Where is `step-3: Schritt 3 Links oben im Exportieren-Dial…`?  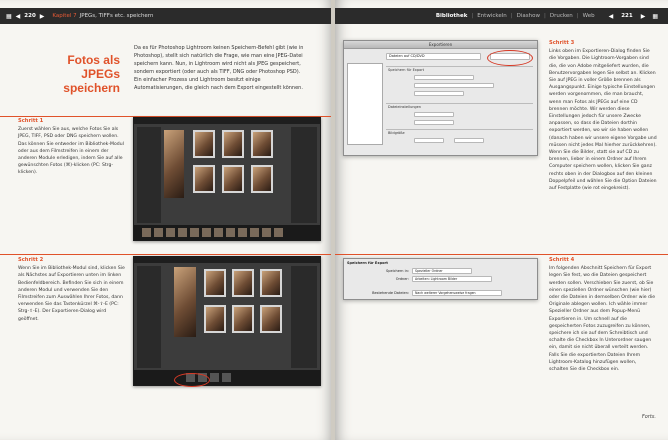 step-3: Schritt 3 Links oben im Exportieren-Dial… is located at coordinates (603, 116).